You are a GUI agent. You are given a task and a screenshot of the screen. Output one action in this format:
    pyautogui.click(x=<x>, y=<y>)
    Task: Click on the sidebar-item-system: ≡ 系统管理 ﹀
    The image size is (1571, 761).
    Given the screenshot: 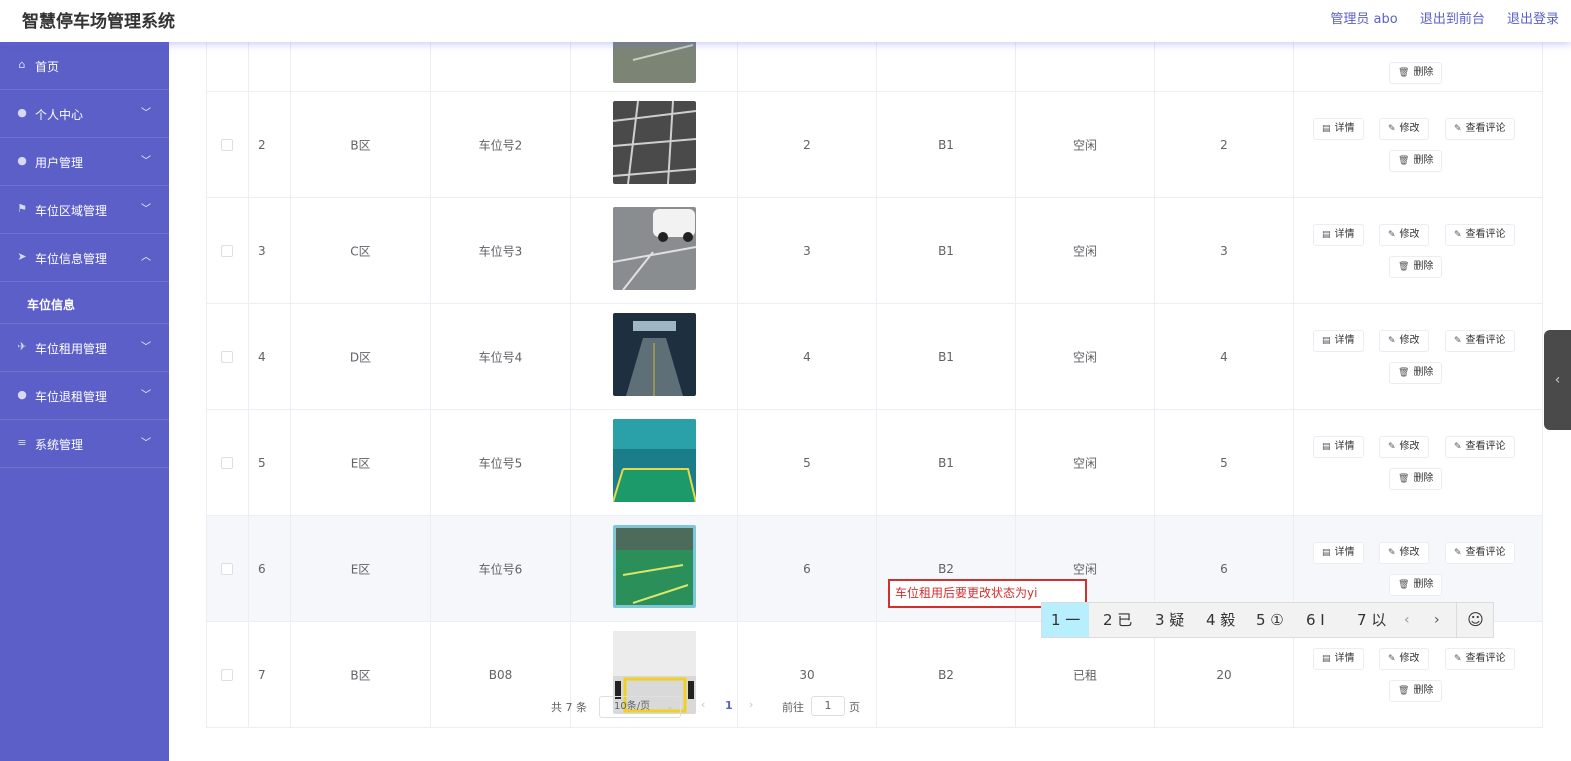 What is the action you would take?
    pyautogui.click(x=84, y=444)
    